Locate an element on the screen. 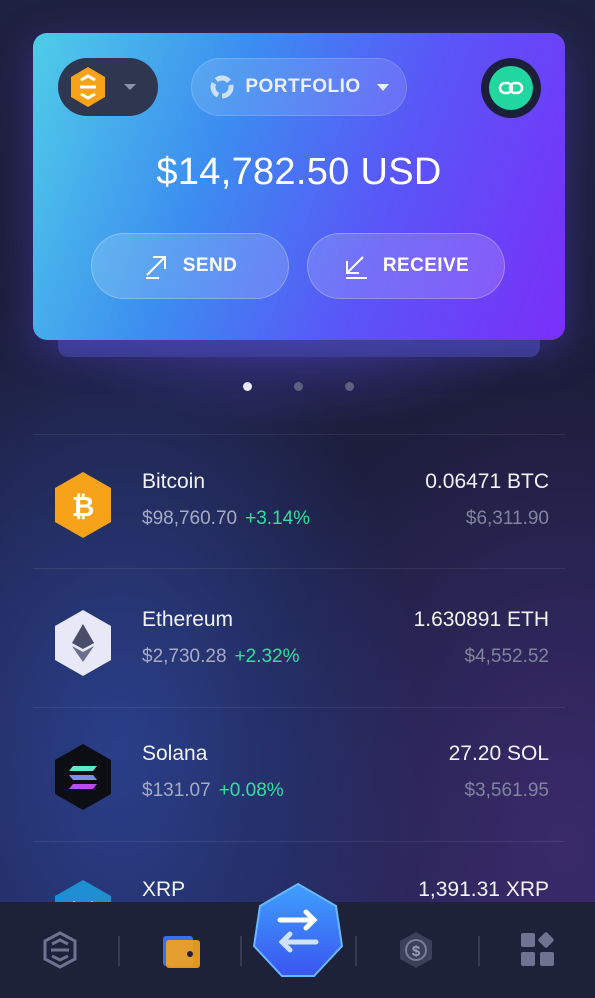 The image size is (595, 998). asset-price: $2,730.28 +2.32% is located at coordinates (221, 657).